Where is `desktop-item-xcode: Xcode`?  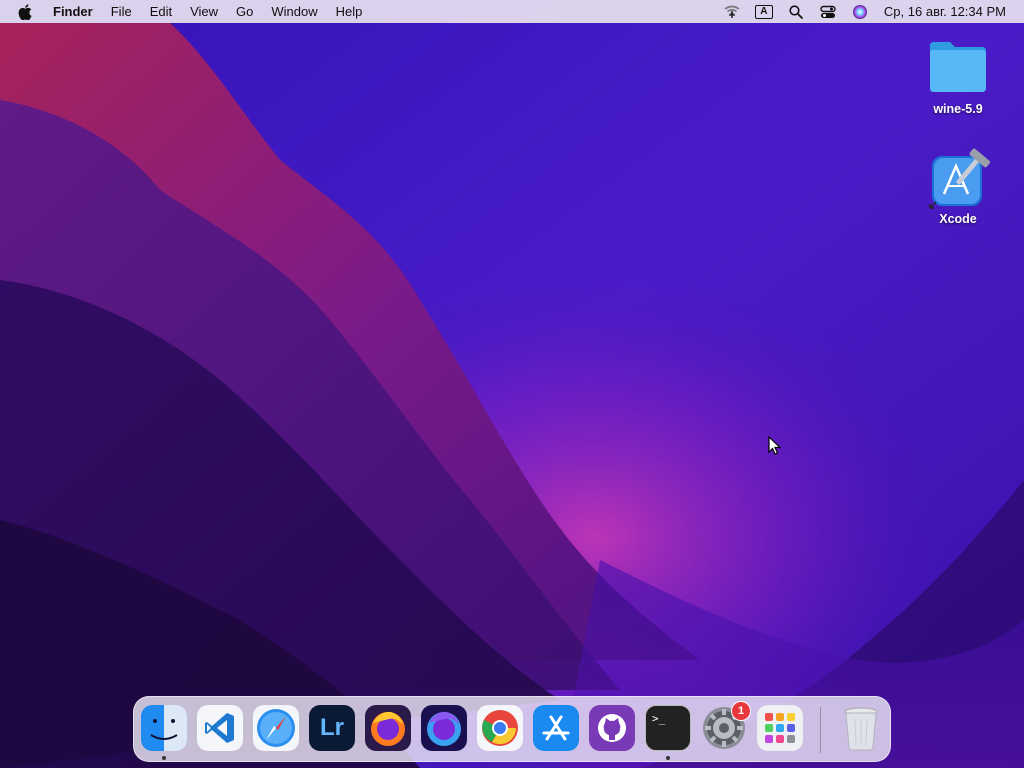 desktop-item-xcode: Xcode is located at coordinates (958, 186).